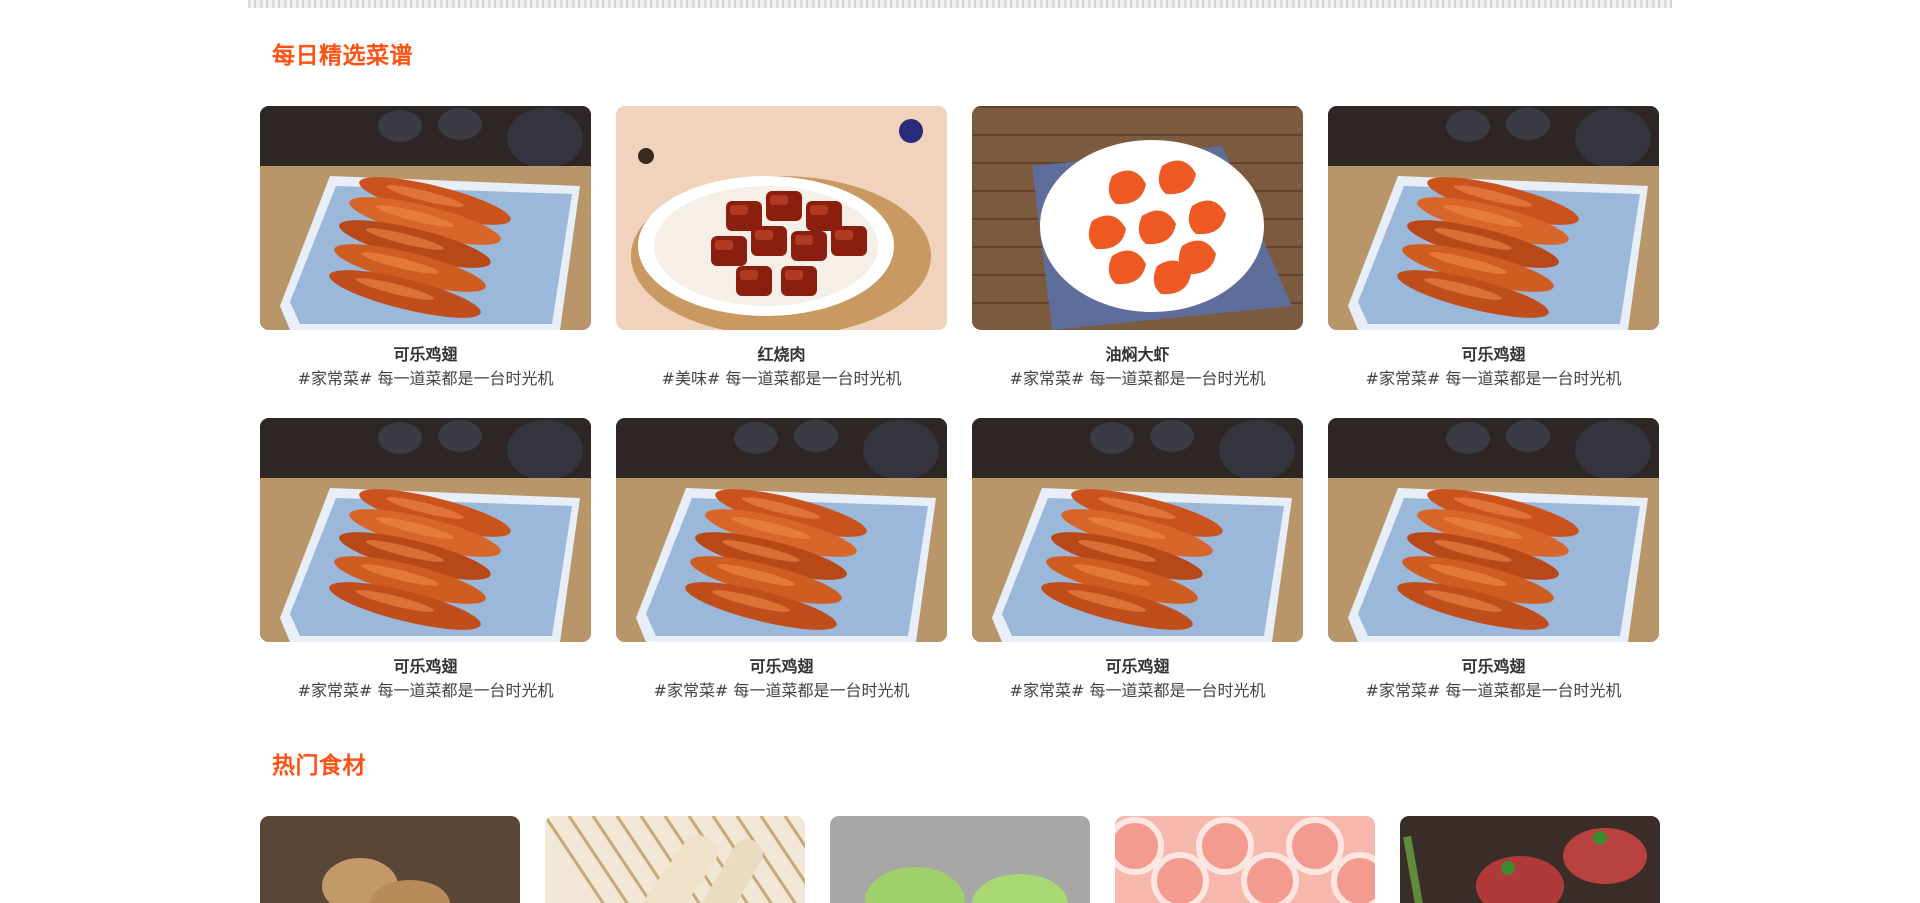 Image resolution: width=1920 pixels, height=903 pixels. I want to click on ingredient-row, so click(960, 859).